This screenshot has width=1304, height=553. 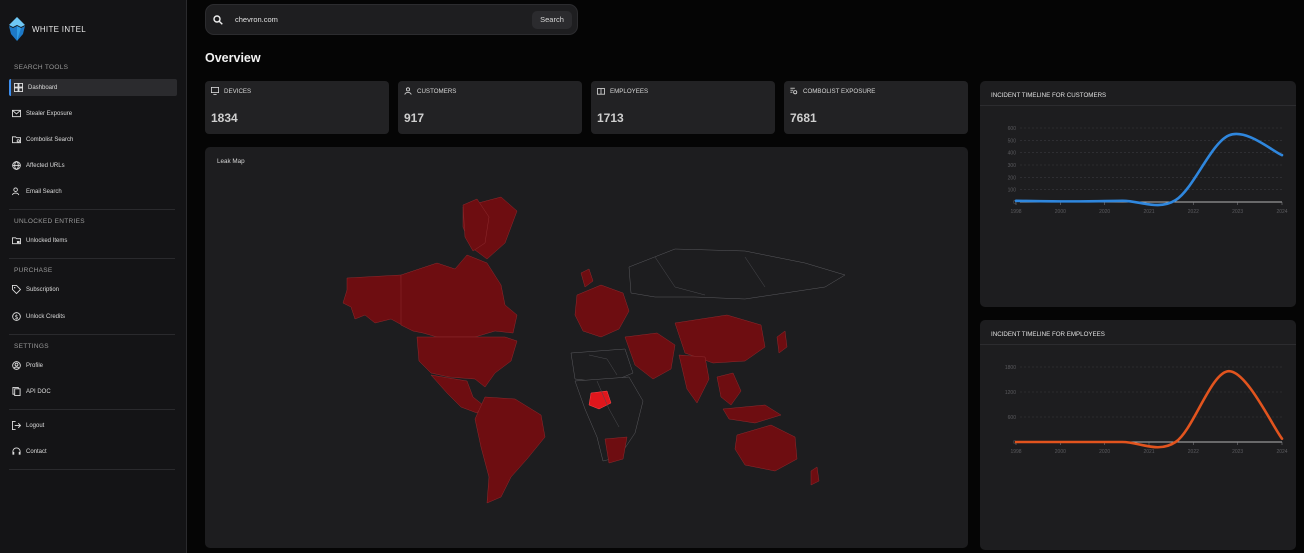 What do you see at coordinates (16, 391) in the screenshot?
I see `document-icon` at bounding box center [16, 391].